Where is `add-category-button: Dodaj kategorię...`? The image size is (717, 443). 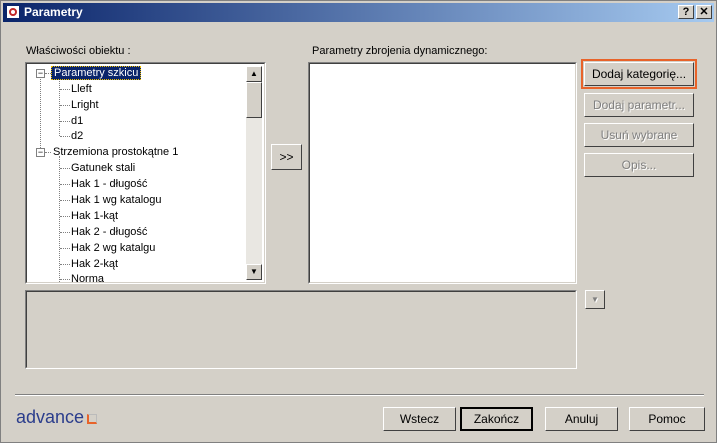
add-category-button: Dodaj kategorię... is located at coordinates (639, 74).